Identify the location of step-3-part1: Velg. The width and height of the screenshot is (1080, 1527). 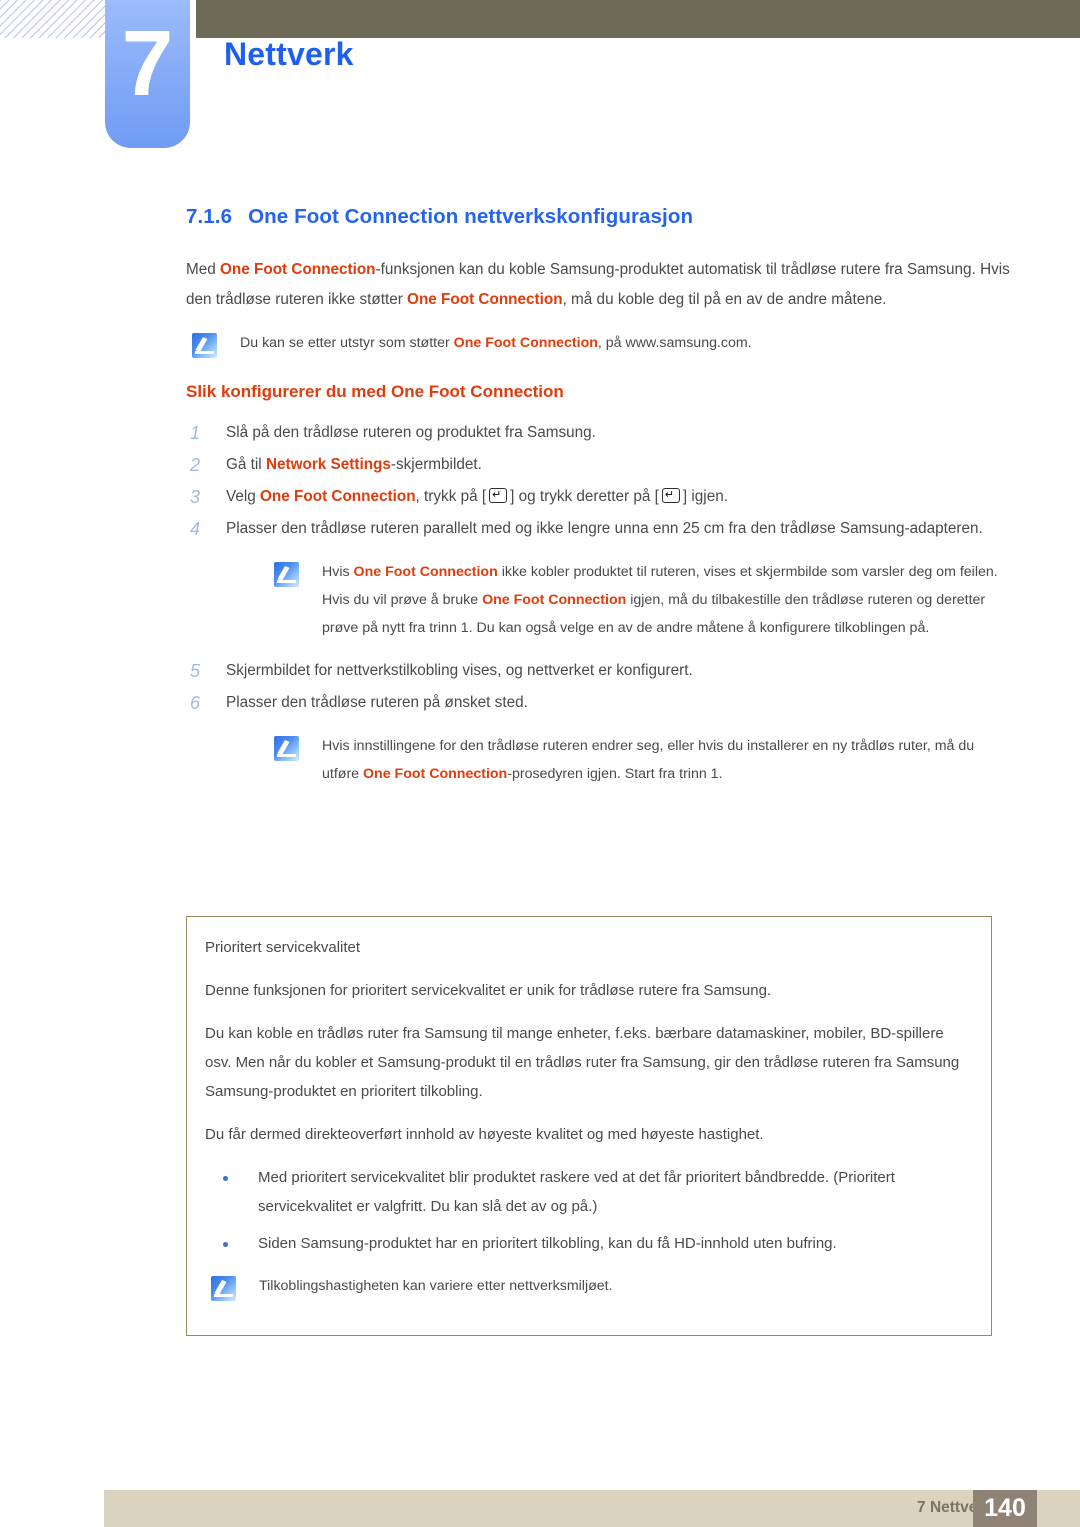
(243, 496).